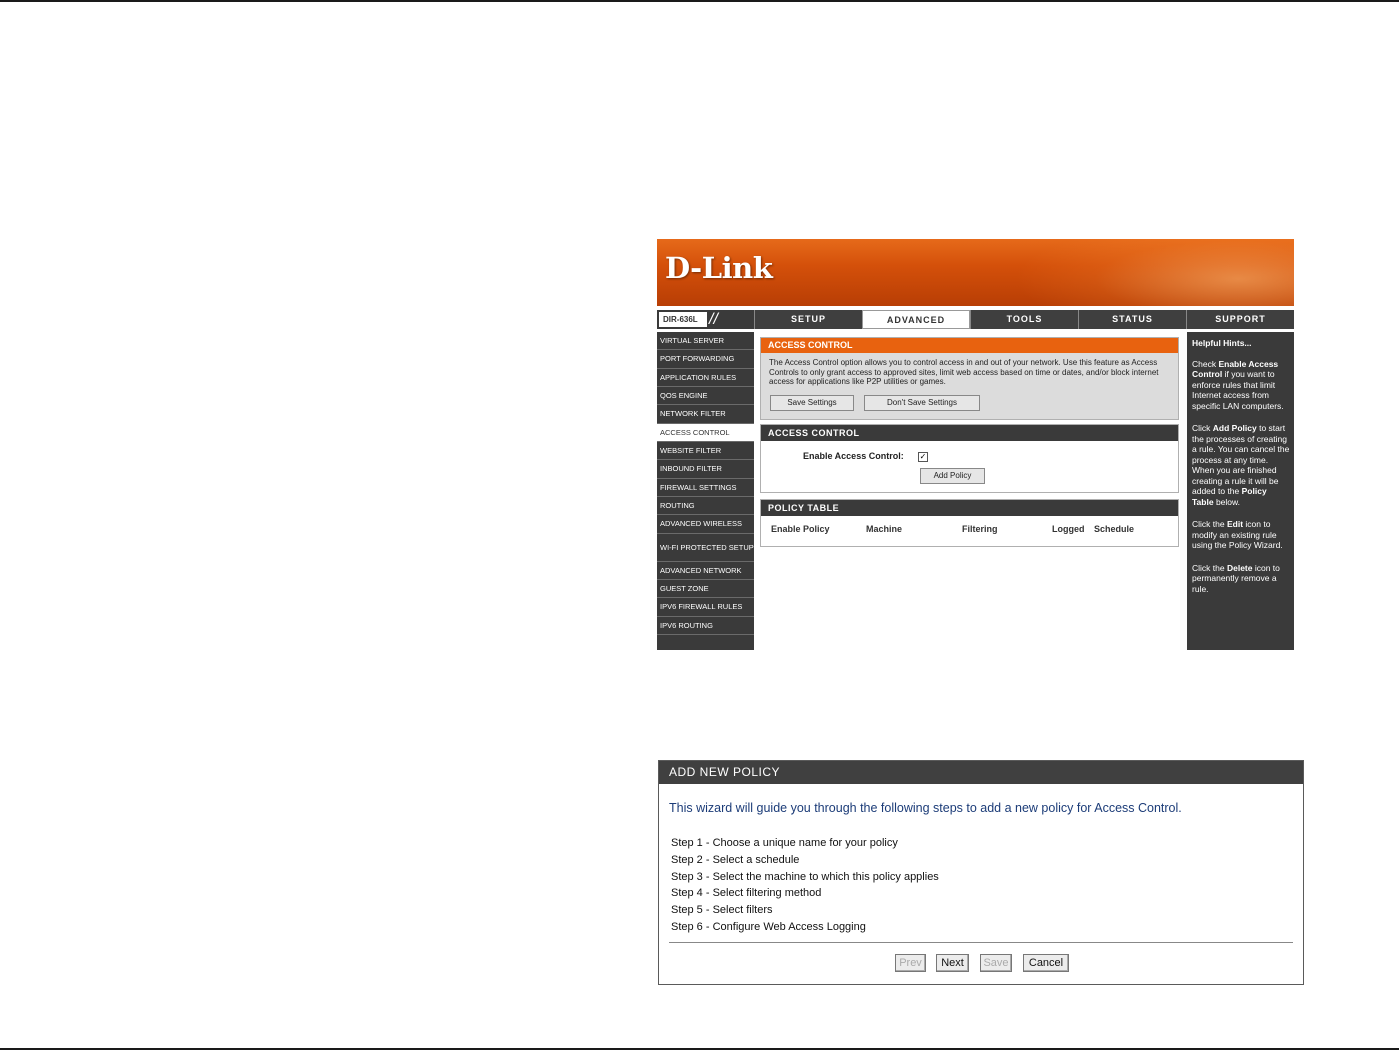  What do you see at coordinates (722, 910) in the screenshot?
I see `step-item: Step 5 - Select filters` at bounding box center [722, 910].